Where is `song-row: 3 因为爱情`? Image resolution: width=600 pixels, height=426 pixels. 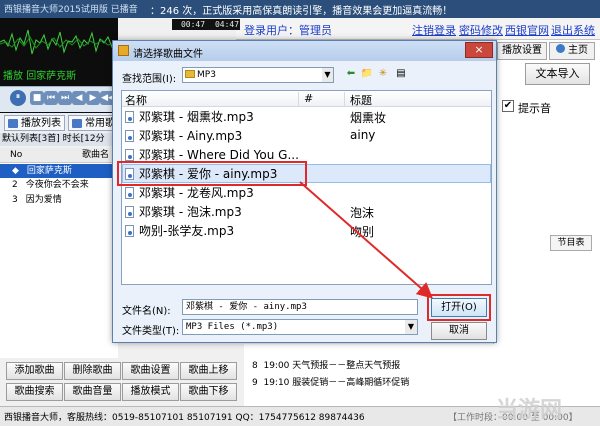 song-row: 3 因为爱情 is located at coordinates (59, 200).